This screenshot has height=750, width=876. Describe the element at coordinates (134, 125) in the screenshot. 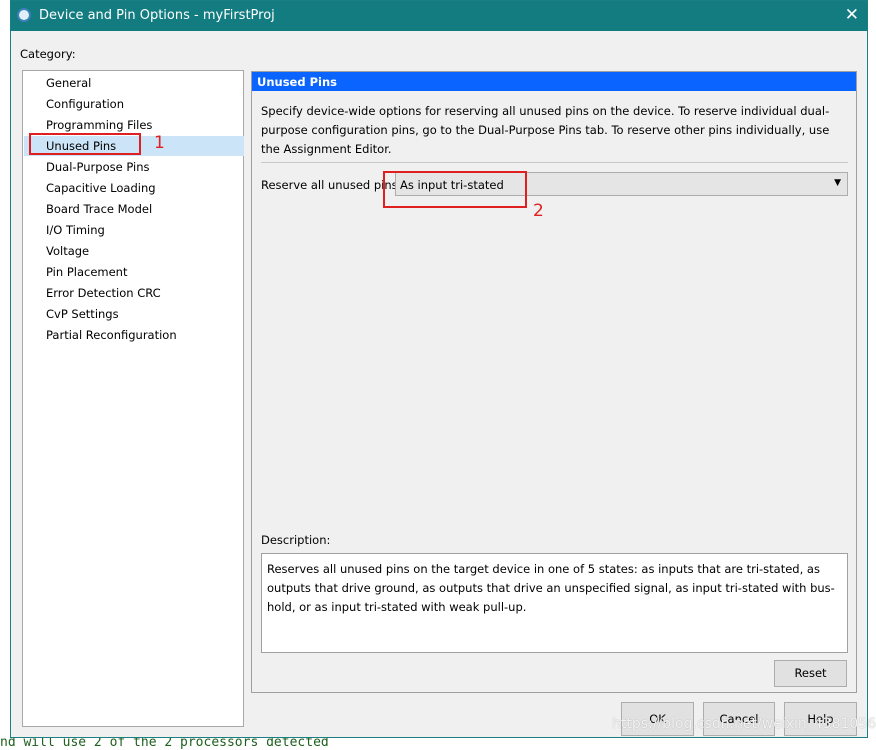

I see `category-item-programming-files: Programming Files` at that location.